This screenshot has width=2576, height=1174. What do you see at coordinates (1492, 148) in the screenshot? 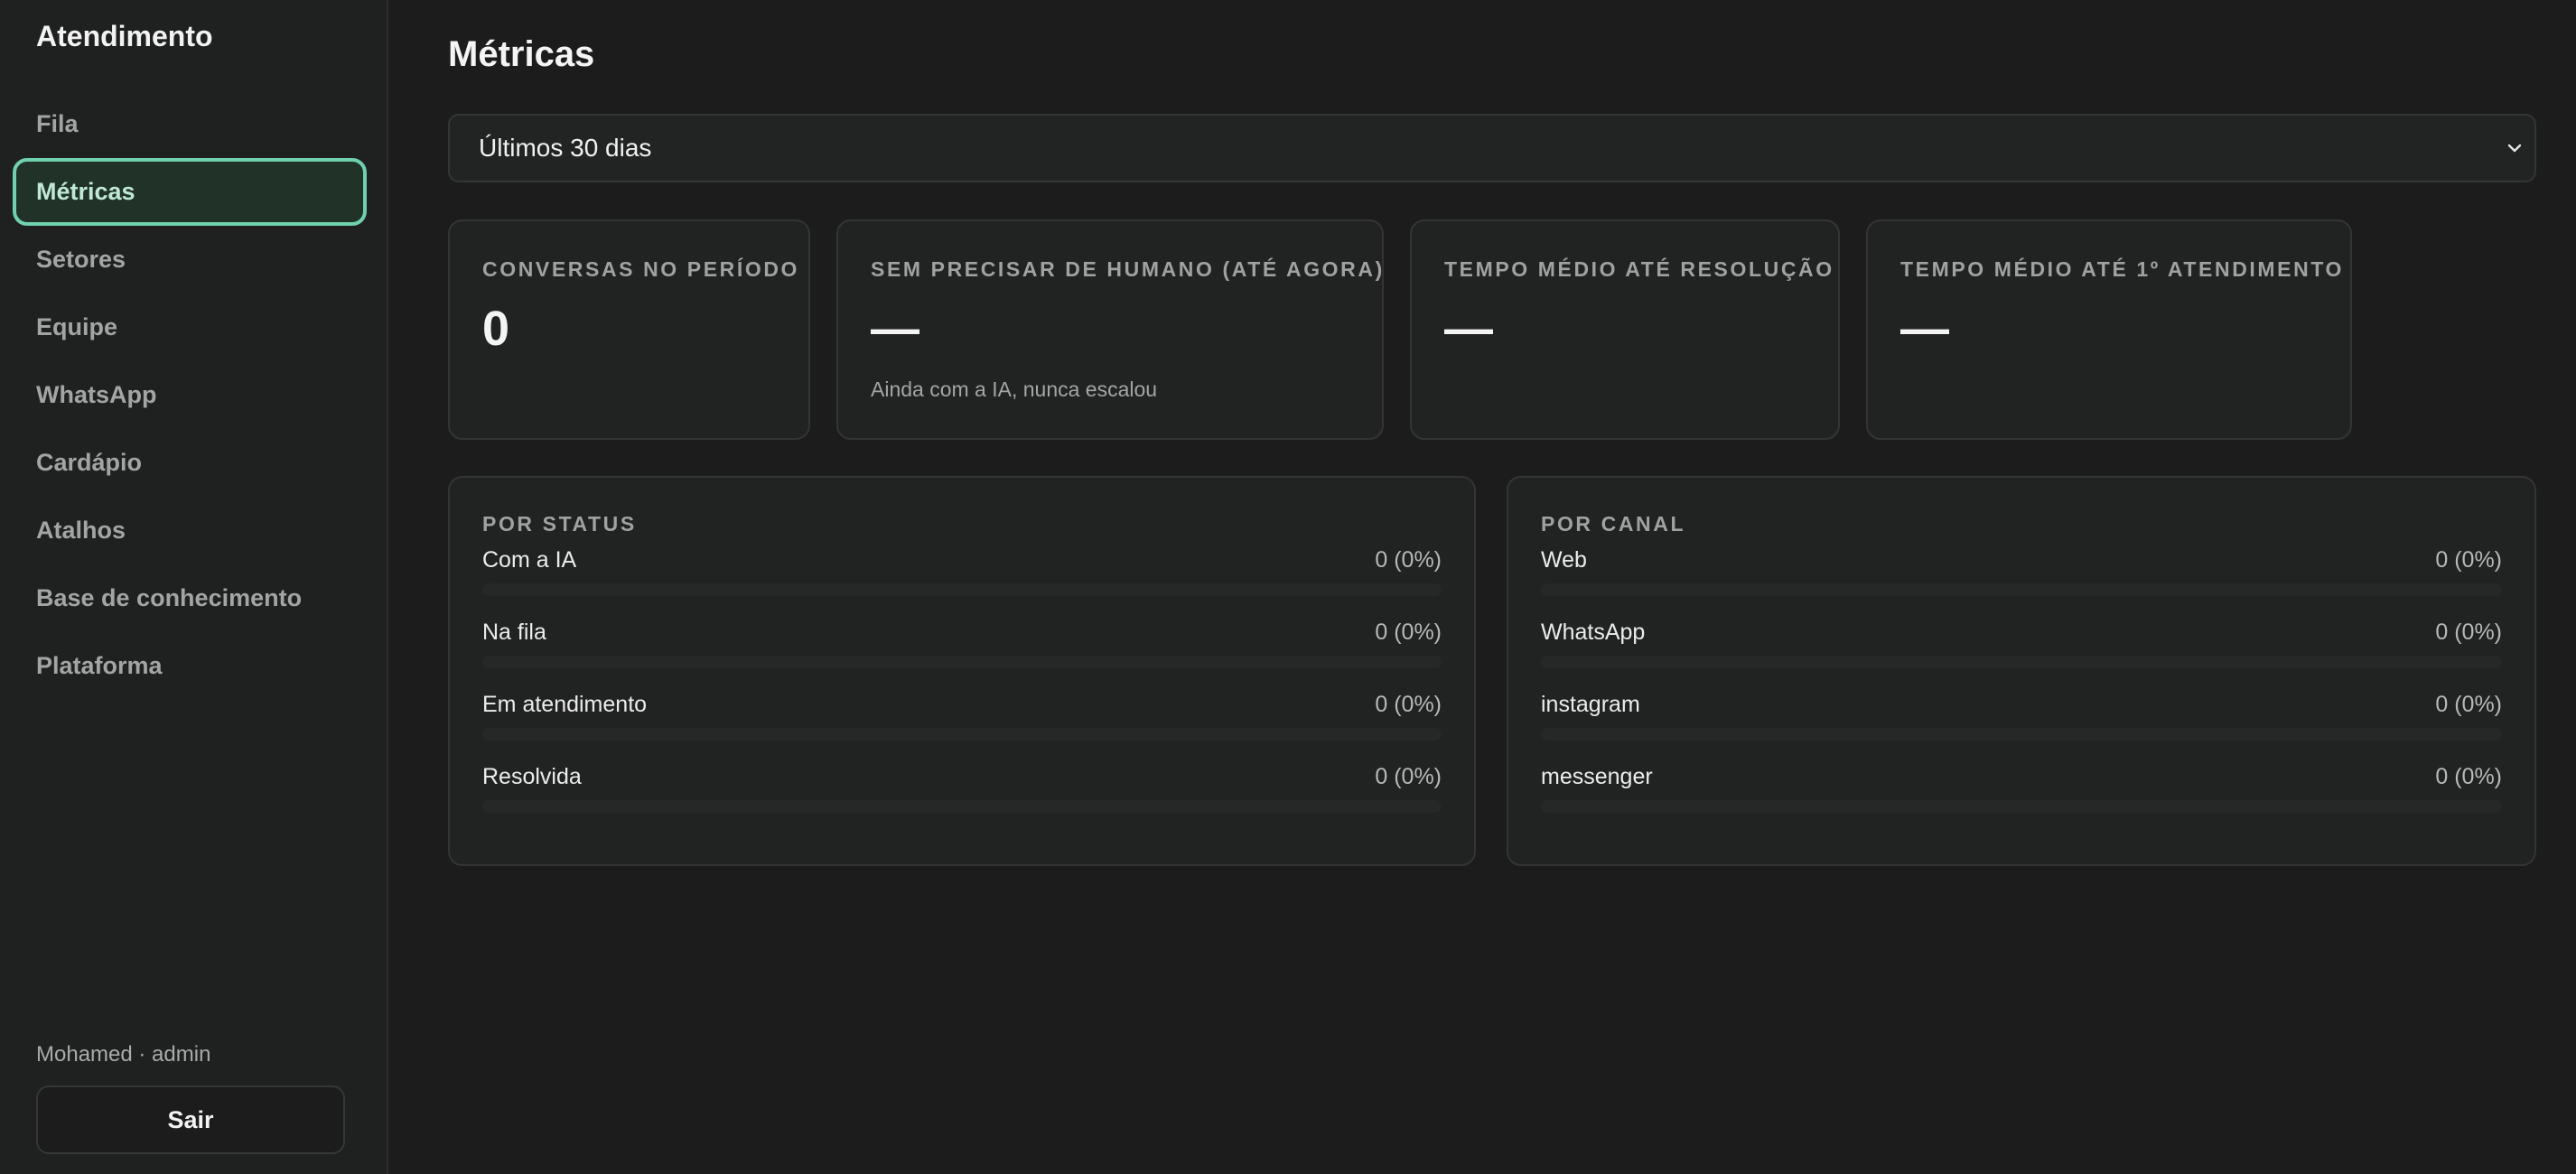
I see `period-select: Últimos 30 dias` at bounding box center [1492, 148].